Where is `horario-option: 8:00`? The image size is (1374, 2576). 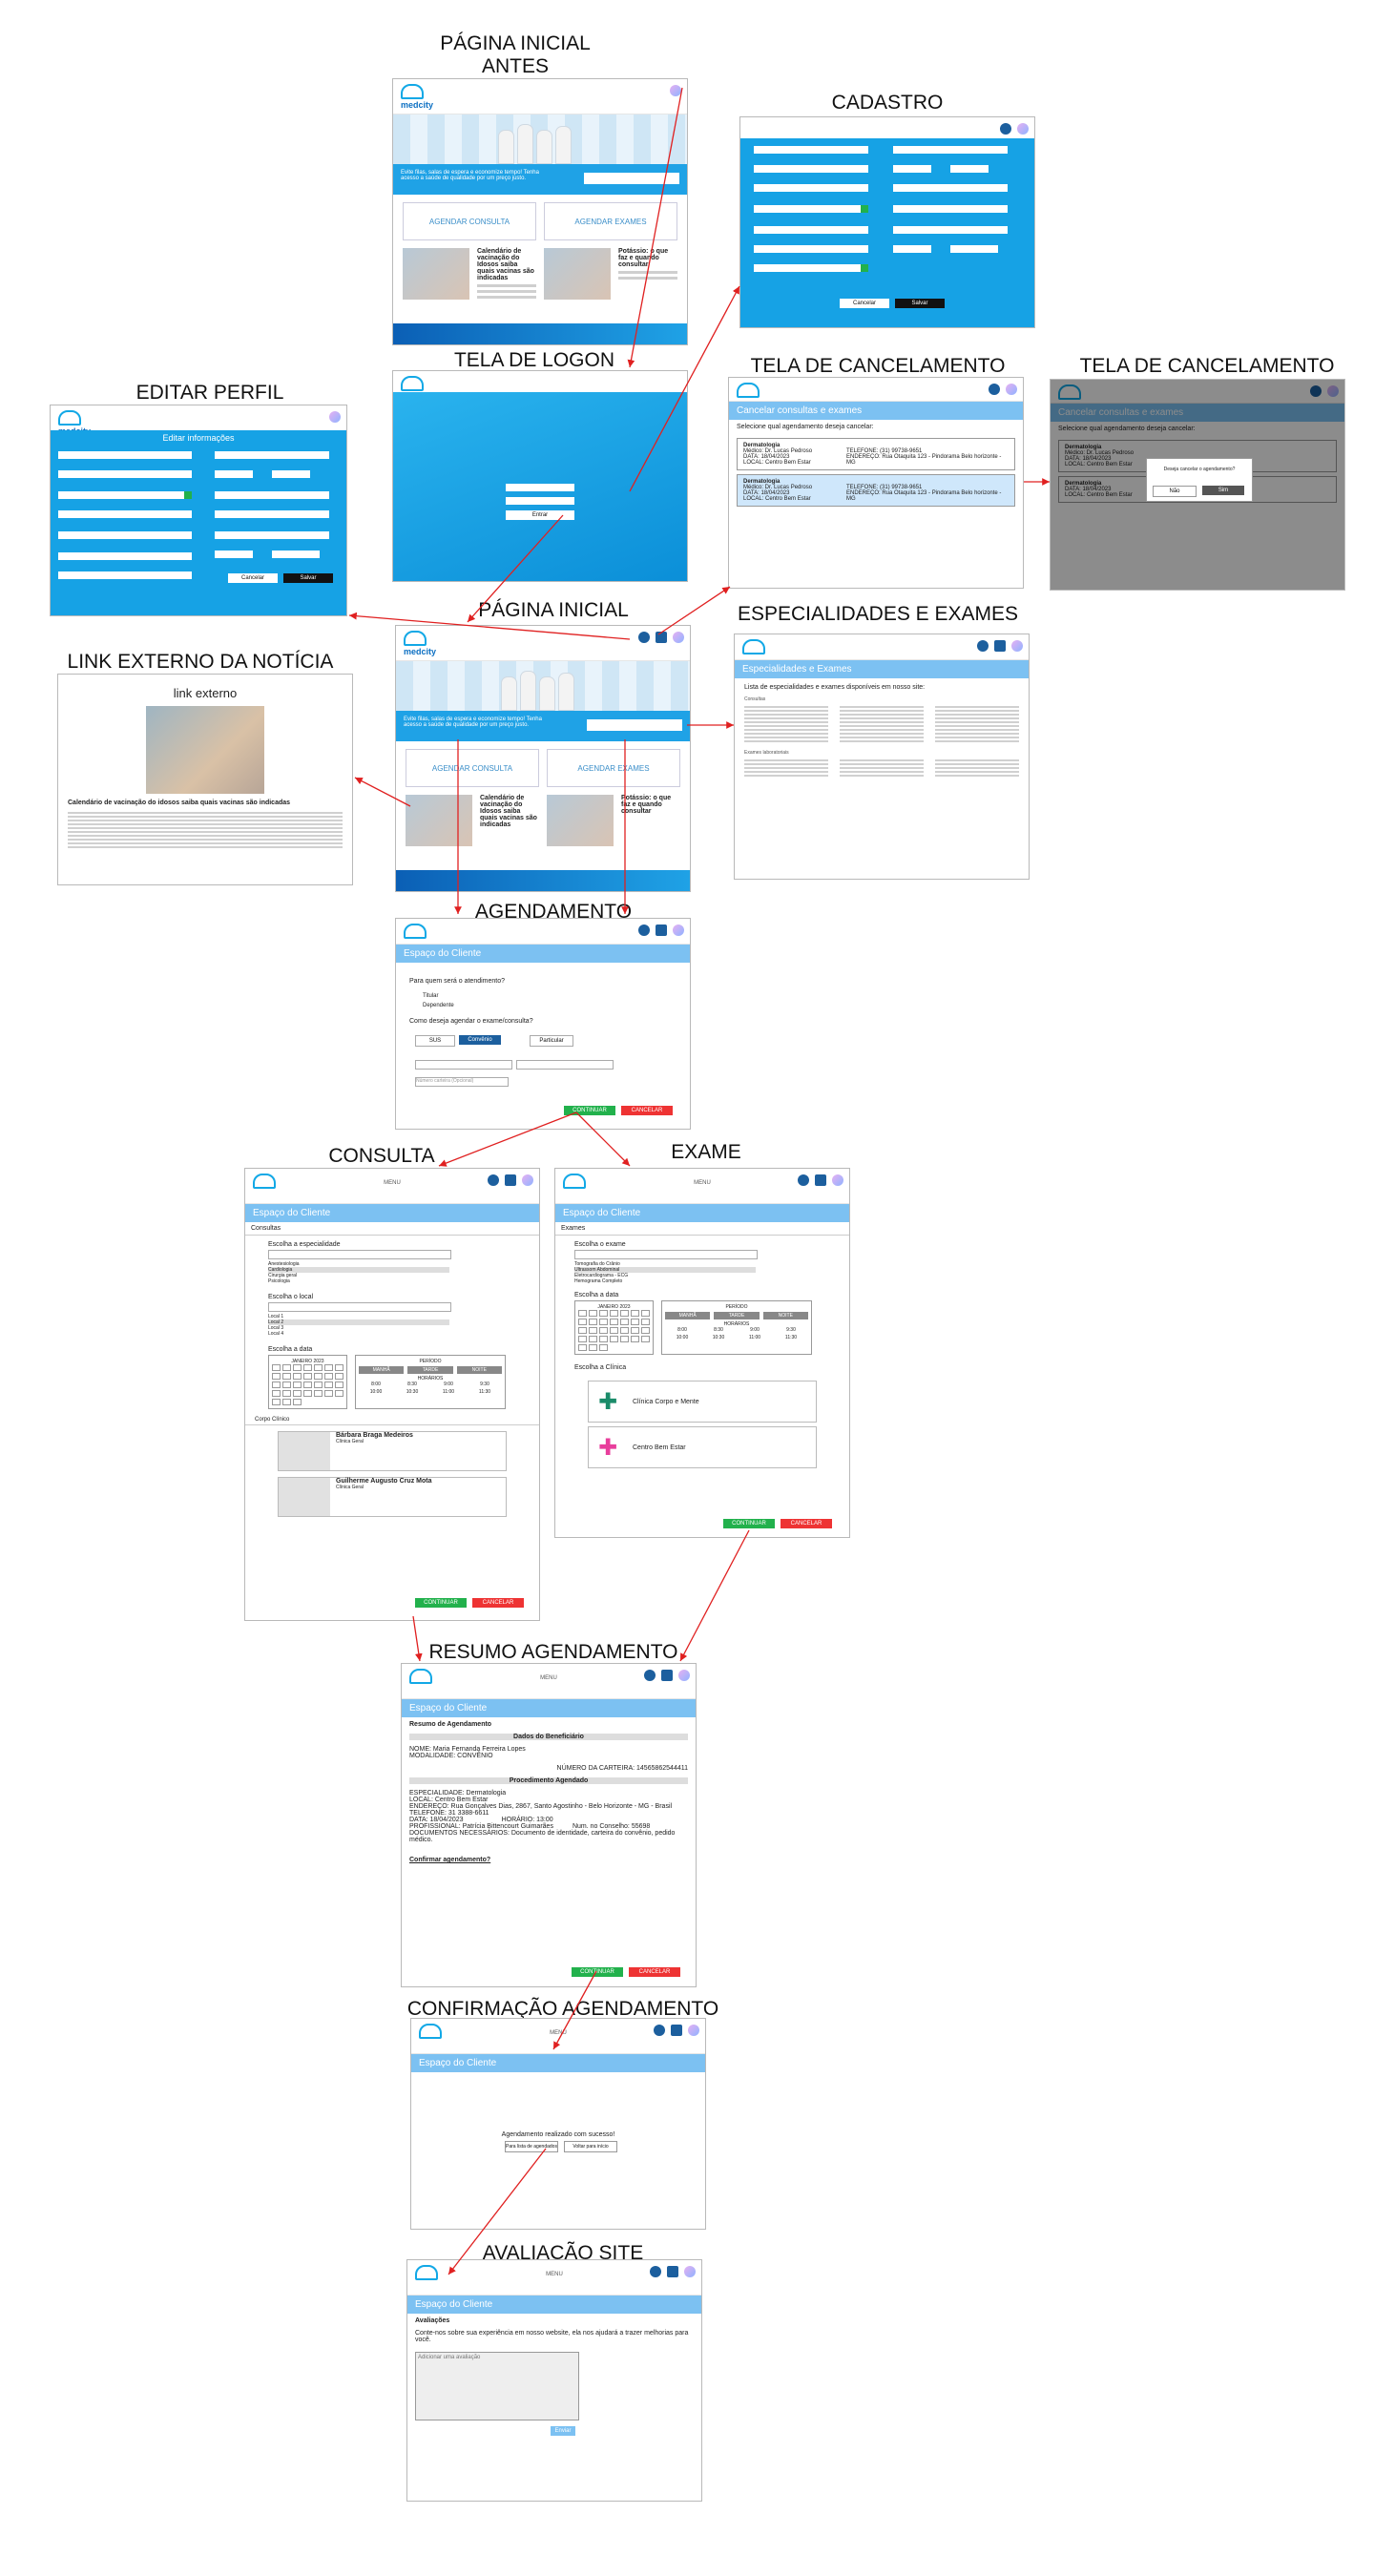 horario-option: 8:00 is located at coordinates (376, 1384).